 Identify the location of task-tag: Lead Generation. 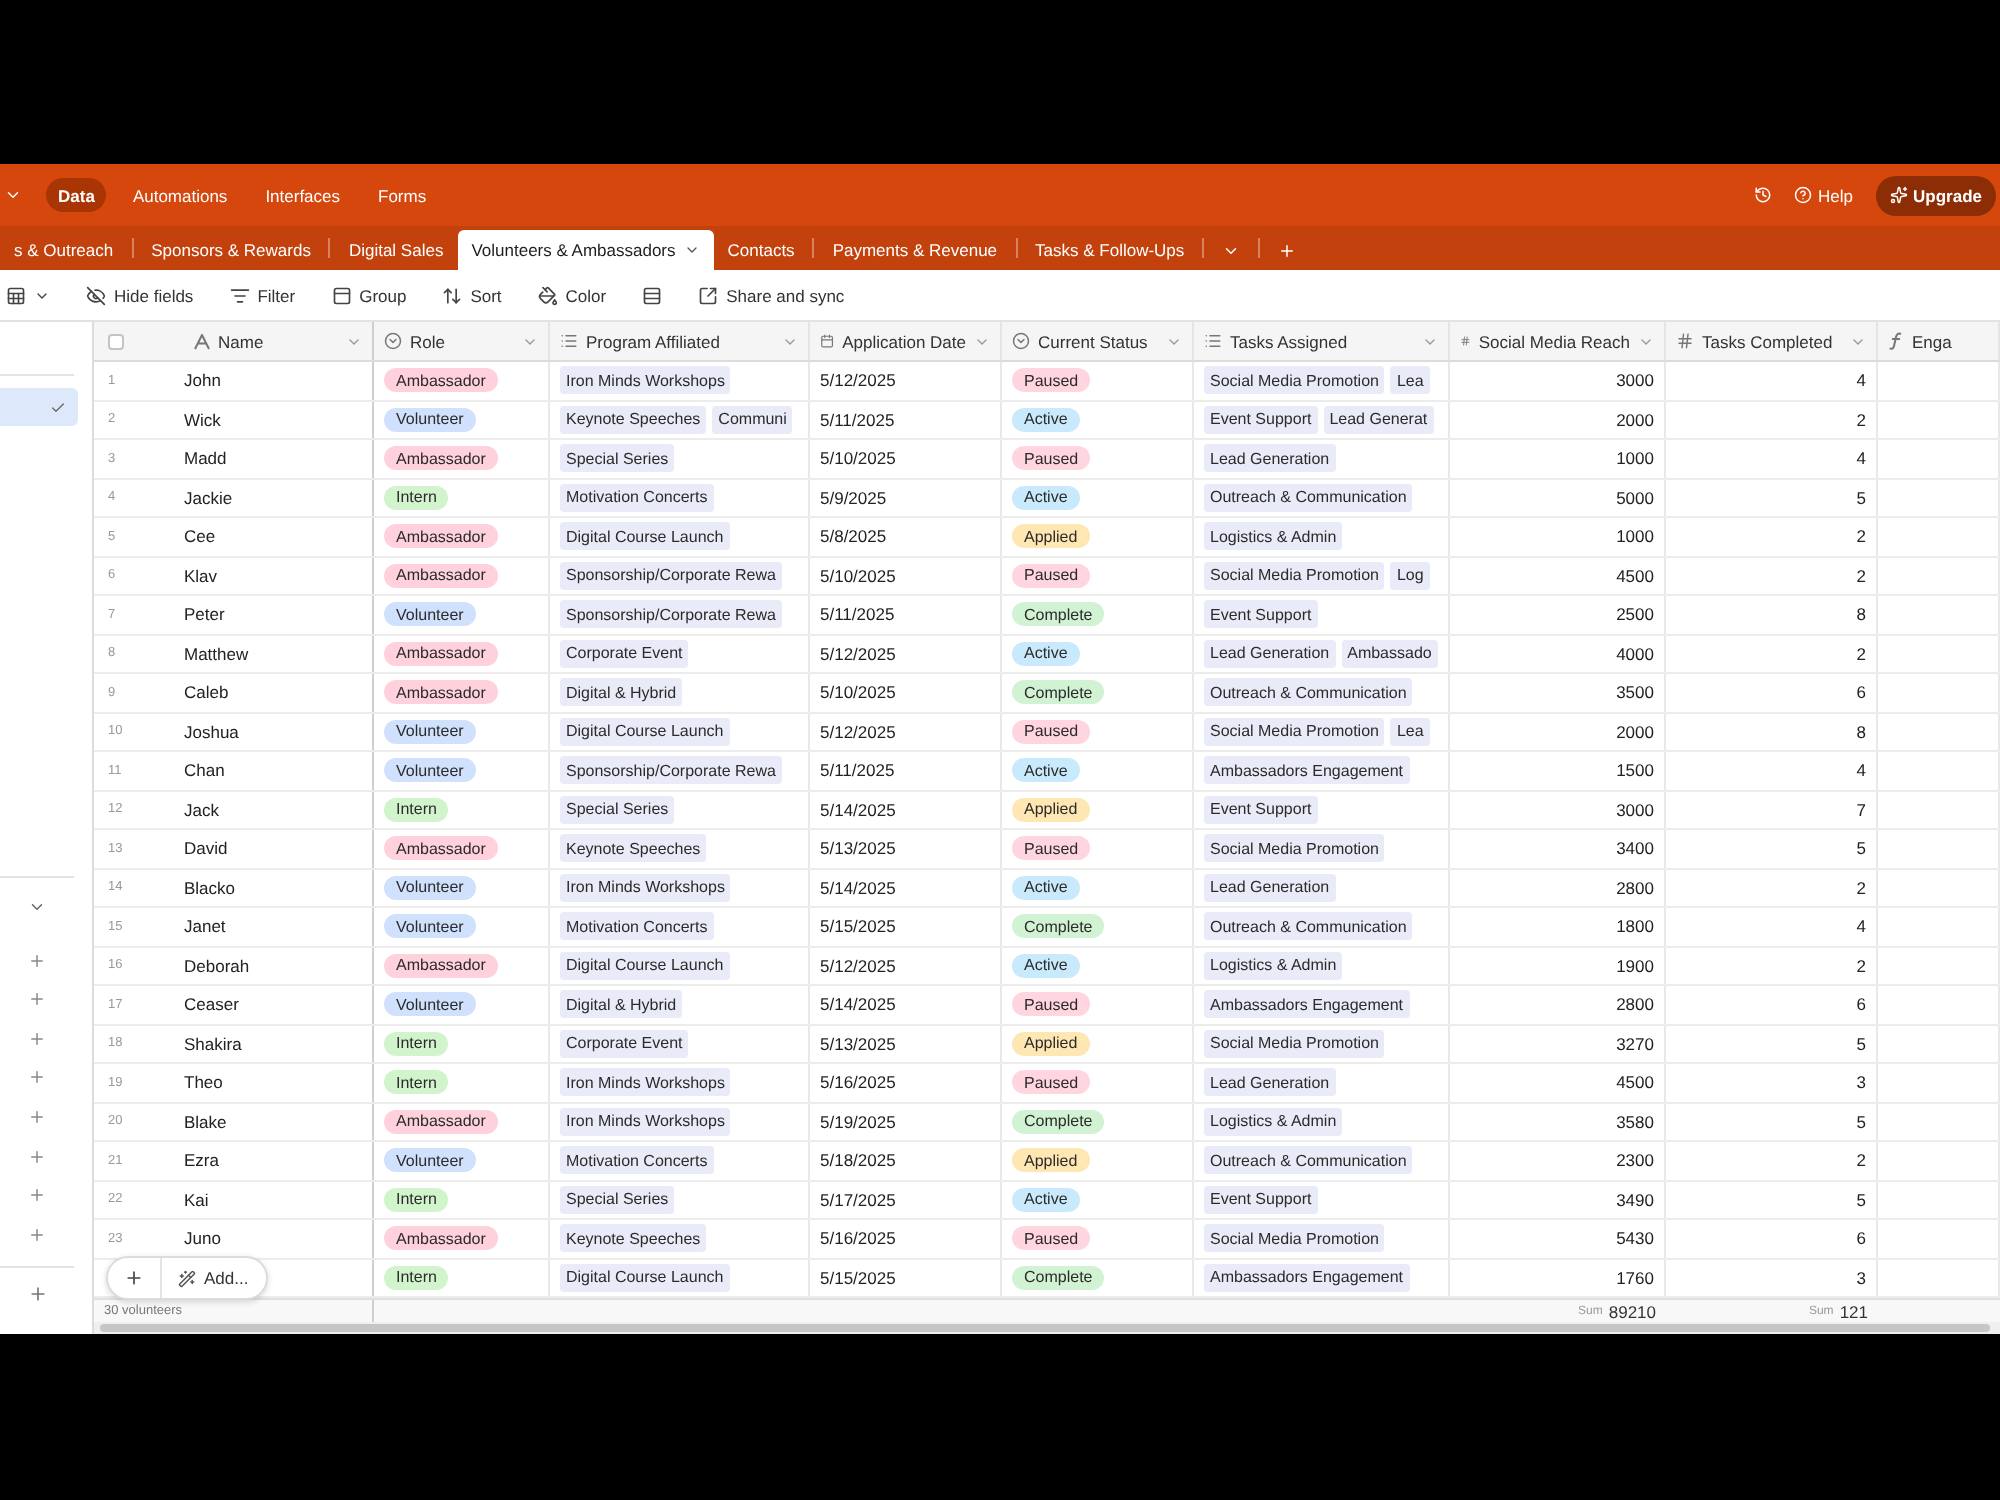
(1270, 653).